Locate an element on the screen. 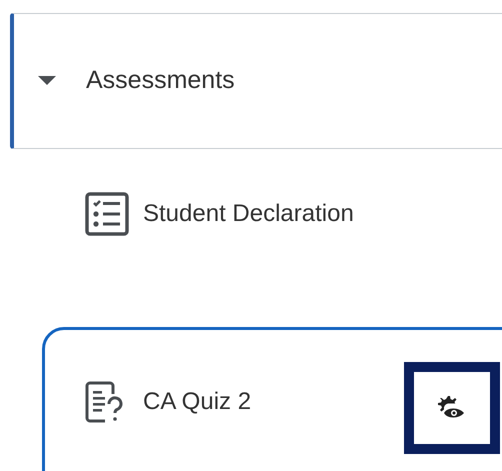 This screenshot has height=471, width=502. item-title: CA Quiz 2 is located at coordinates (197, 402).